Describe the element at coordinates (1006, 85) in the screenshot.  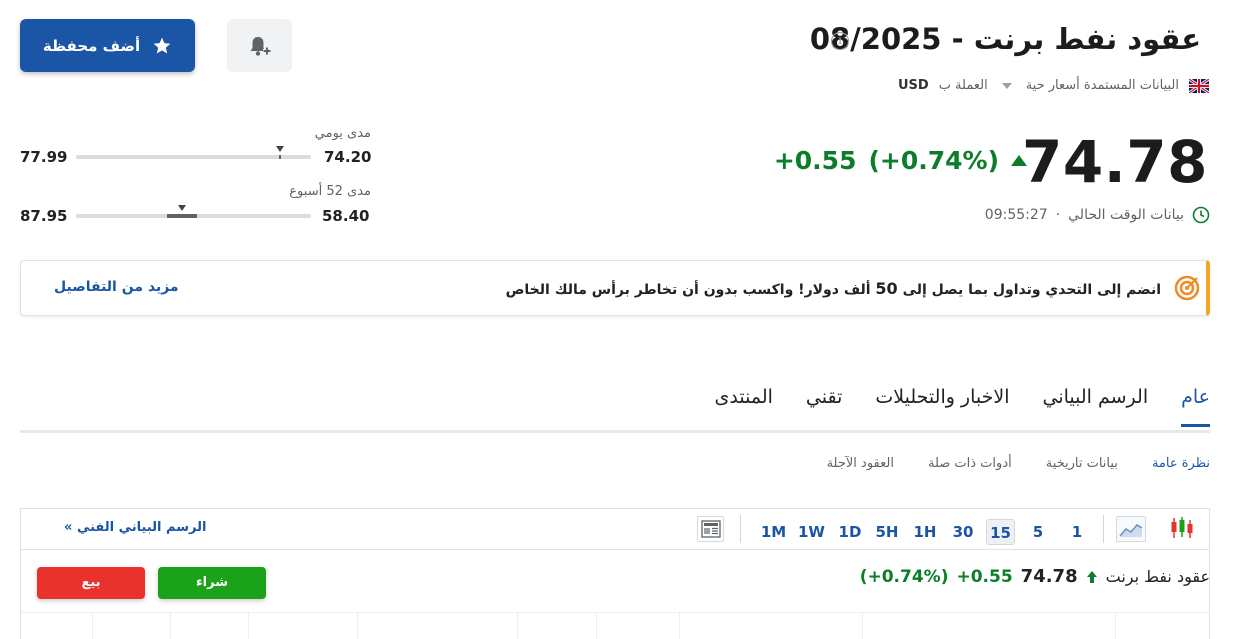
I see `chevron-down-icon` at that location.